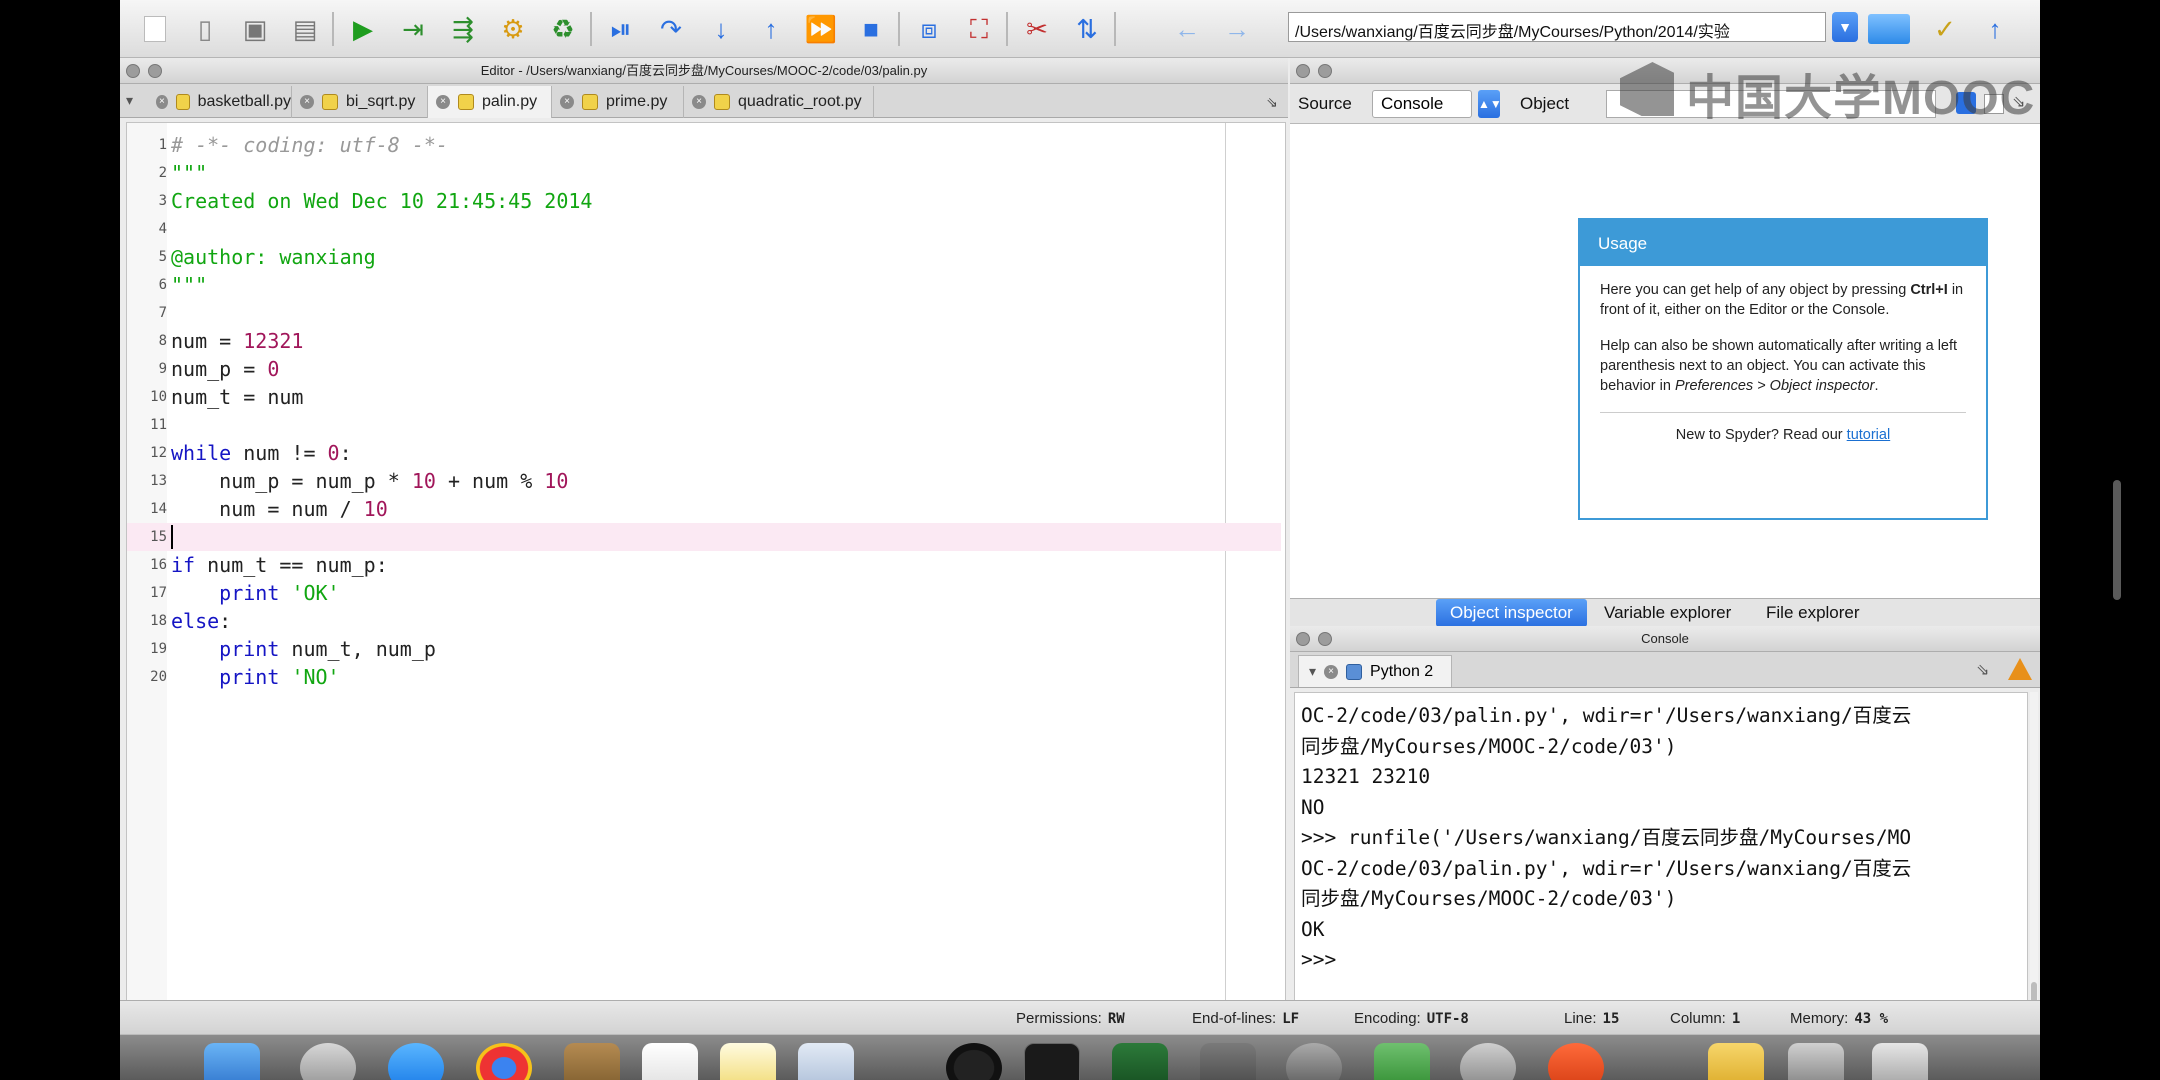  I want to click on code-line: 20 print 'NO', so click(704, 677).